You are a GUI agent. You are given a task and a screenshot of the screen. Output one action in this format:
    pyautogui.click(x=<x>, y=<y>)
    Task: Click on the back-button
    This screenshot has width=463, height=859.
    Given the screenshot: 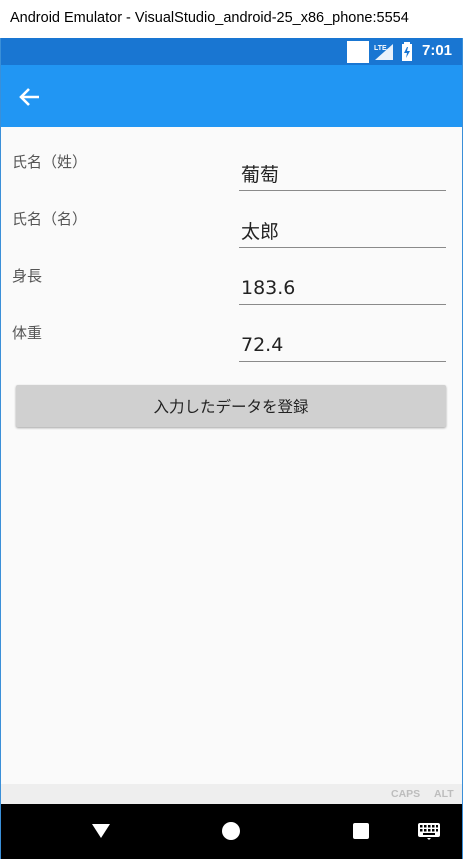 What is the action you would take?
    pyautogui.click(x=30, y=97)
    